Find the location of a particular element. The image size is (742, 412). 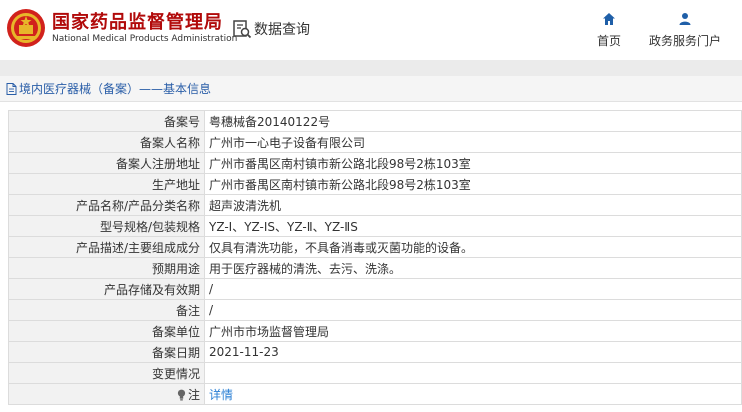

field-label: 预期用途 is located at coordinates (106, 268).